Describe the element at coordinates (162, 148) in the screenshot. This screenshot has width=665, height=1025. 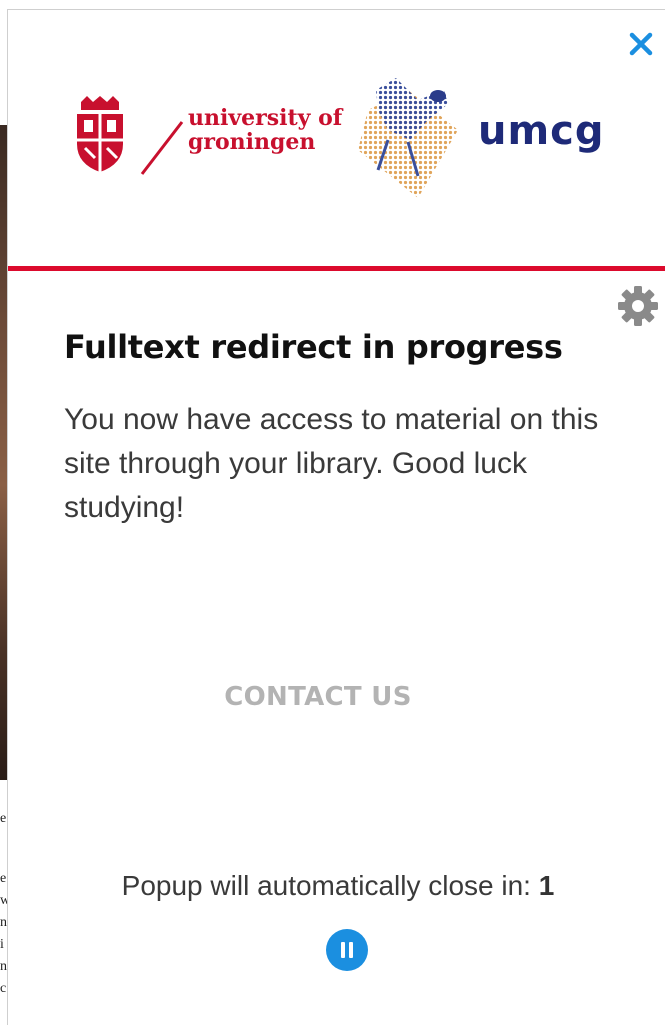
I see `logo-divider-slash` at that location.